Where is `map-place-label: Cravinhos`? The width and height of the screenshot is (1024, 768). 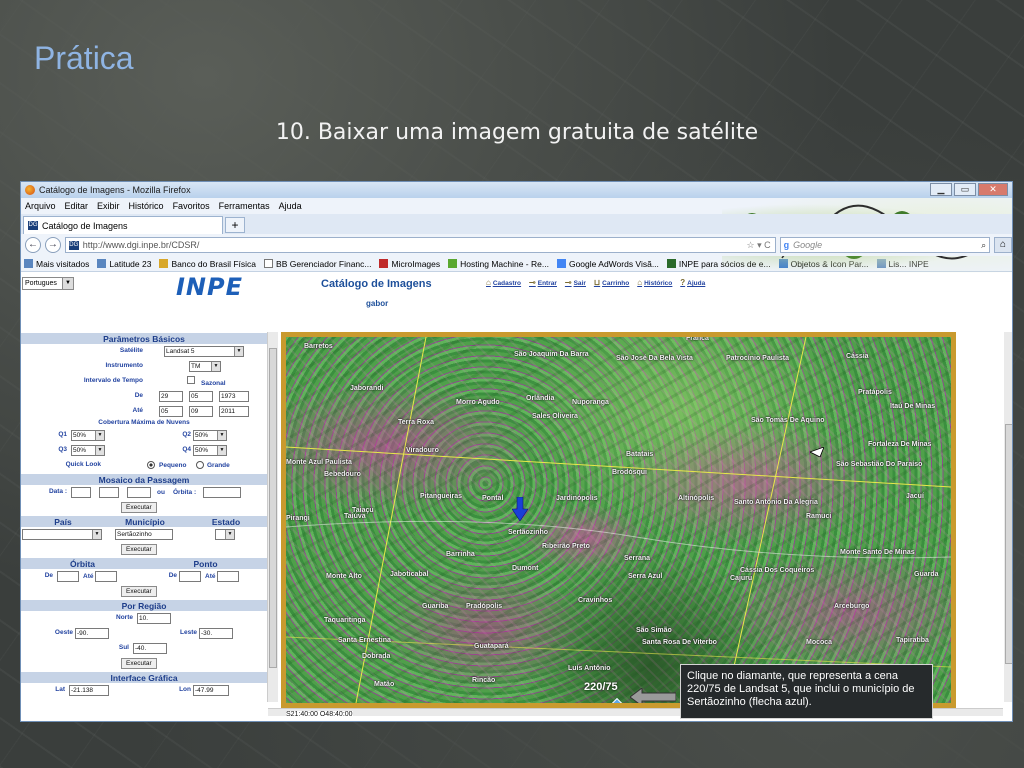 map-place-label: Cravinhos is located at coordinates (595, 600).